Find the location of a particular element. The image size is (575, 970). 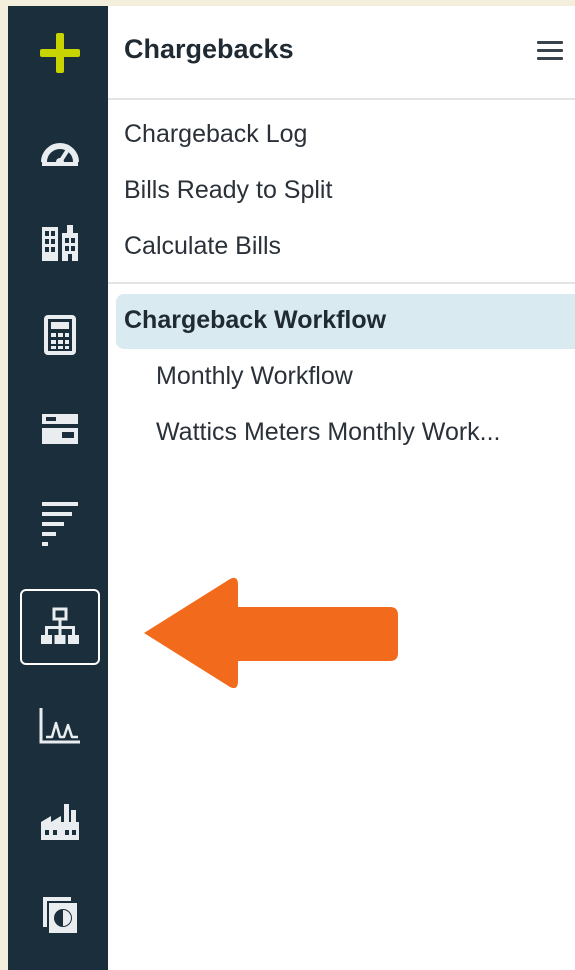

buildings-icon is located at coordinates (60, 243).